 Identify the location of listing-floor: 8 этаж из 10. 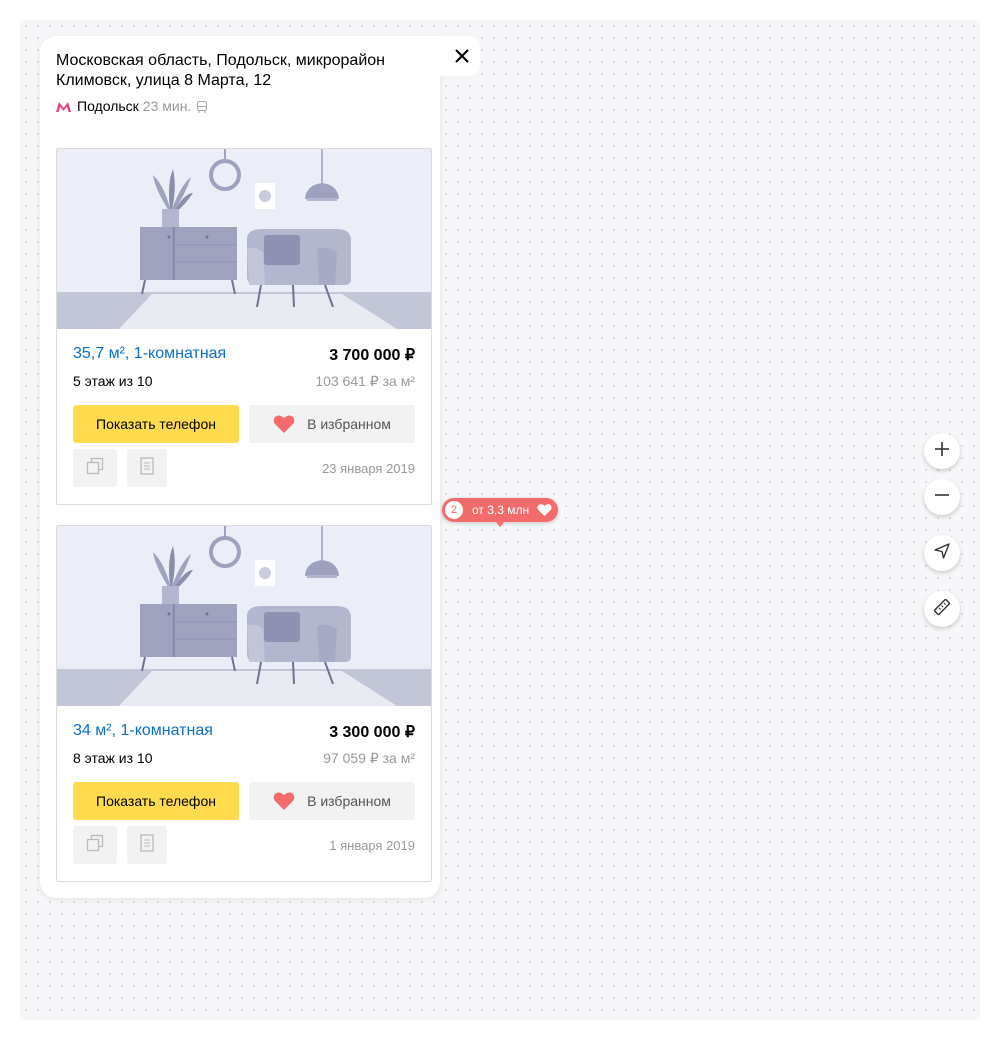
(113, 758).